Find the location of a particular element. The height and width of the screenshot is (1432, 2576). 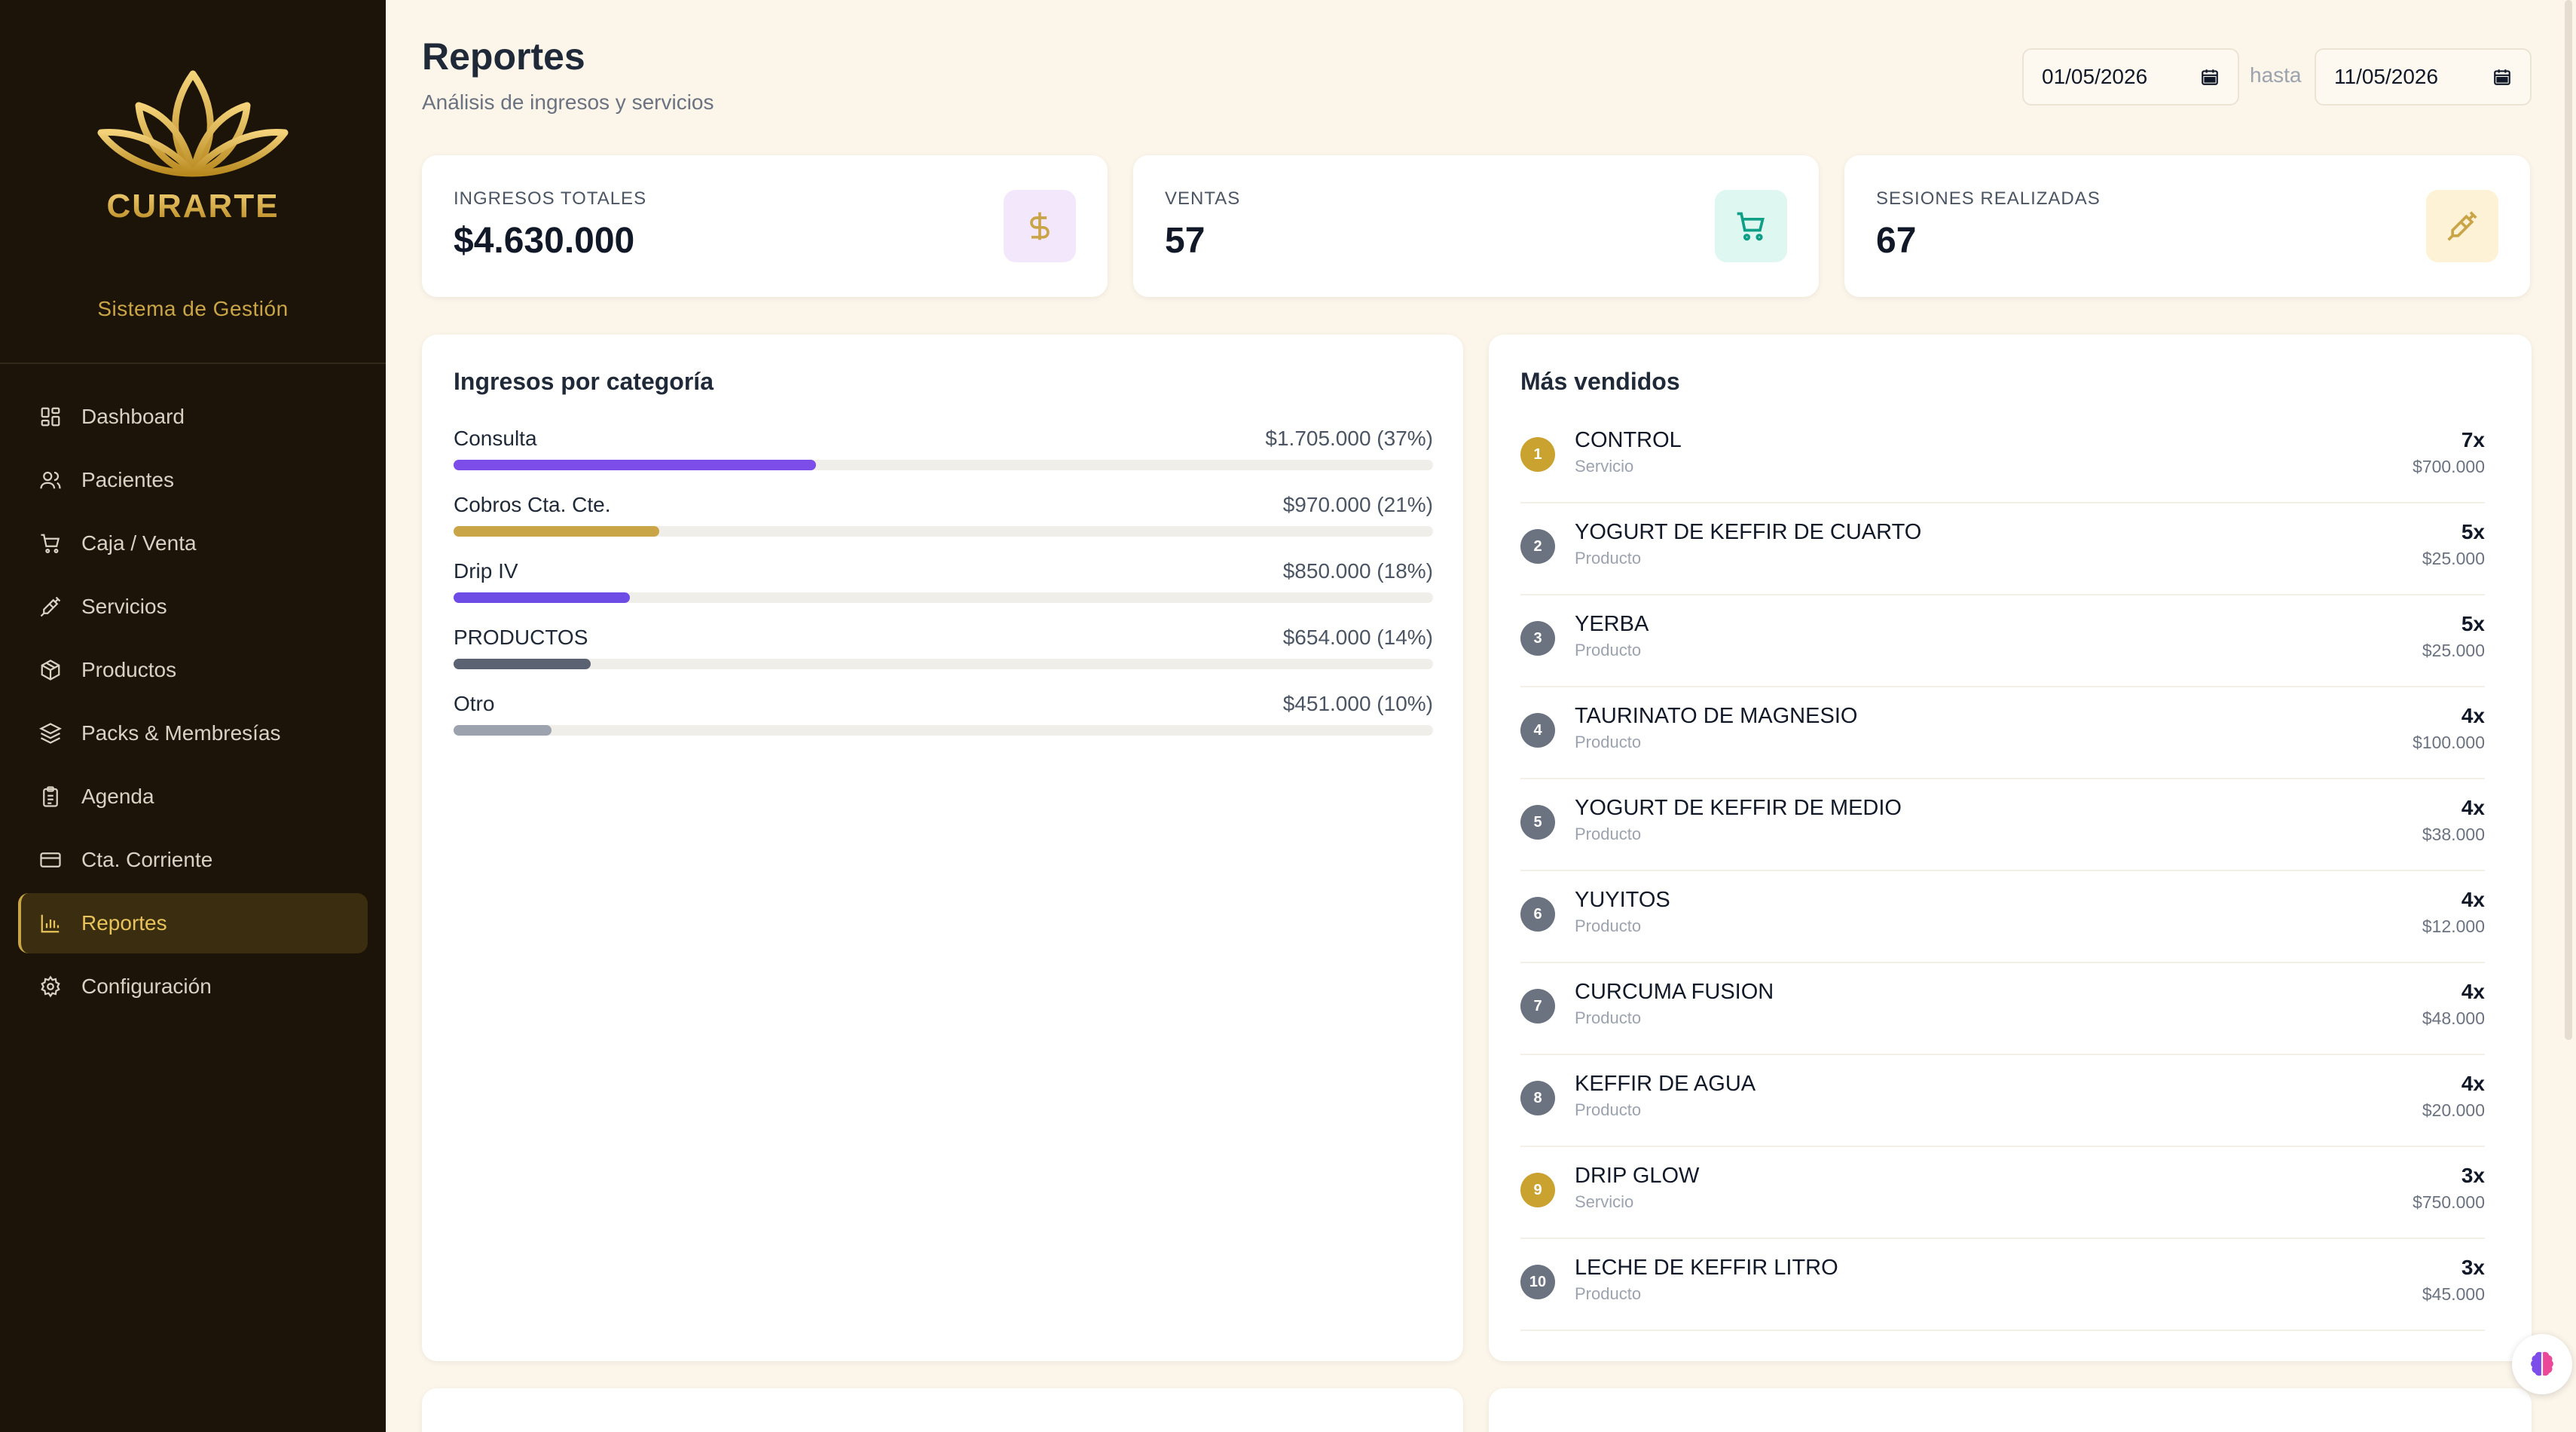

credit-card-icon is located at coordinates (51, 860).